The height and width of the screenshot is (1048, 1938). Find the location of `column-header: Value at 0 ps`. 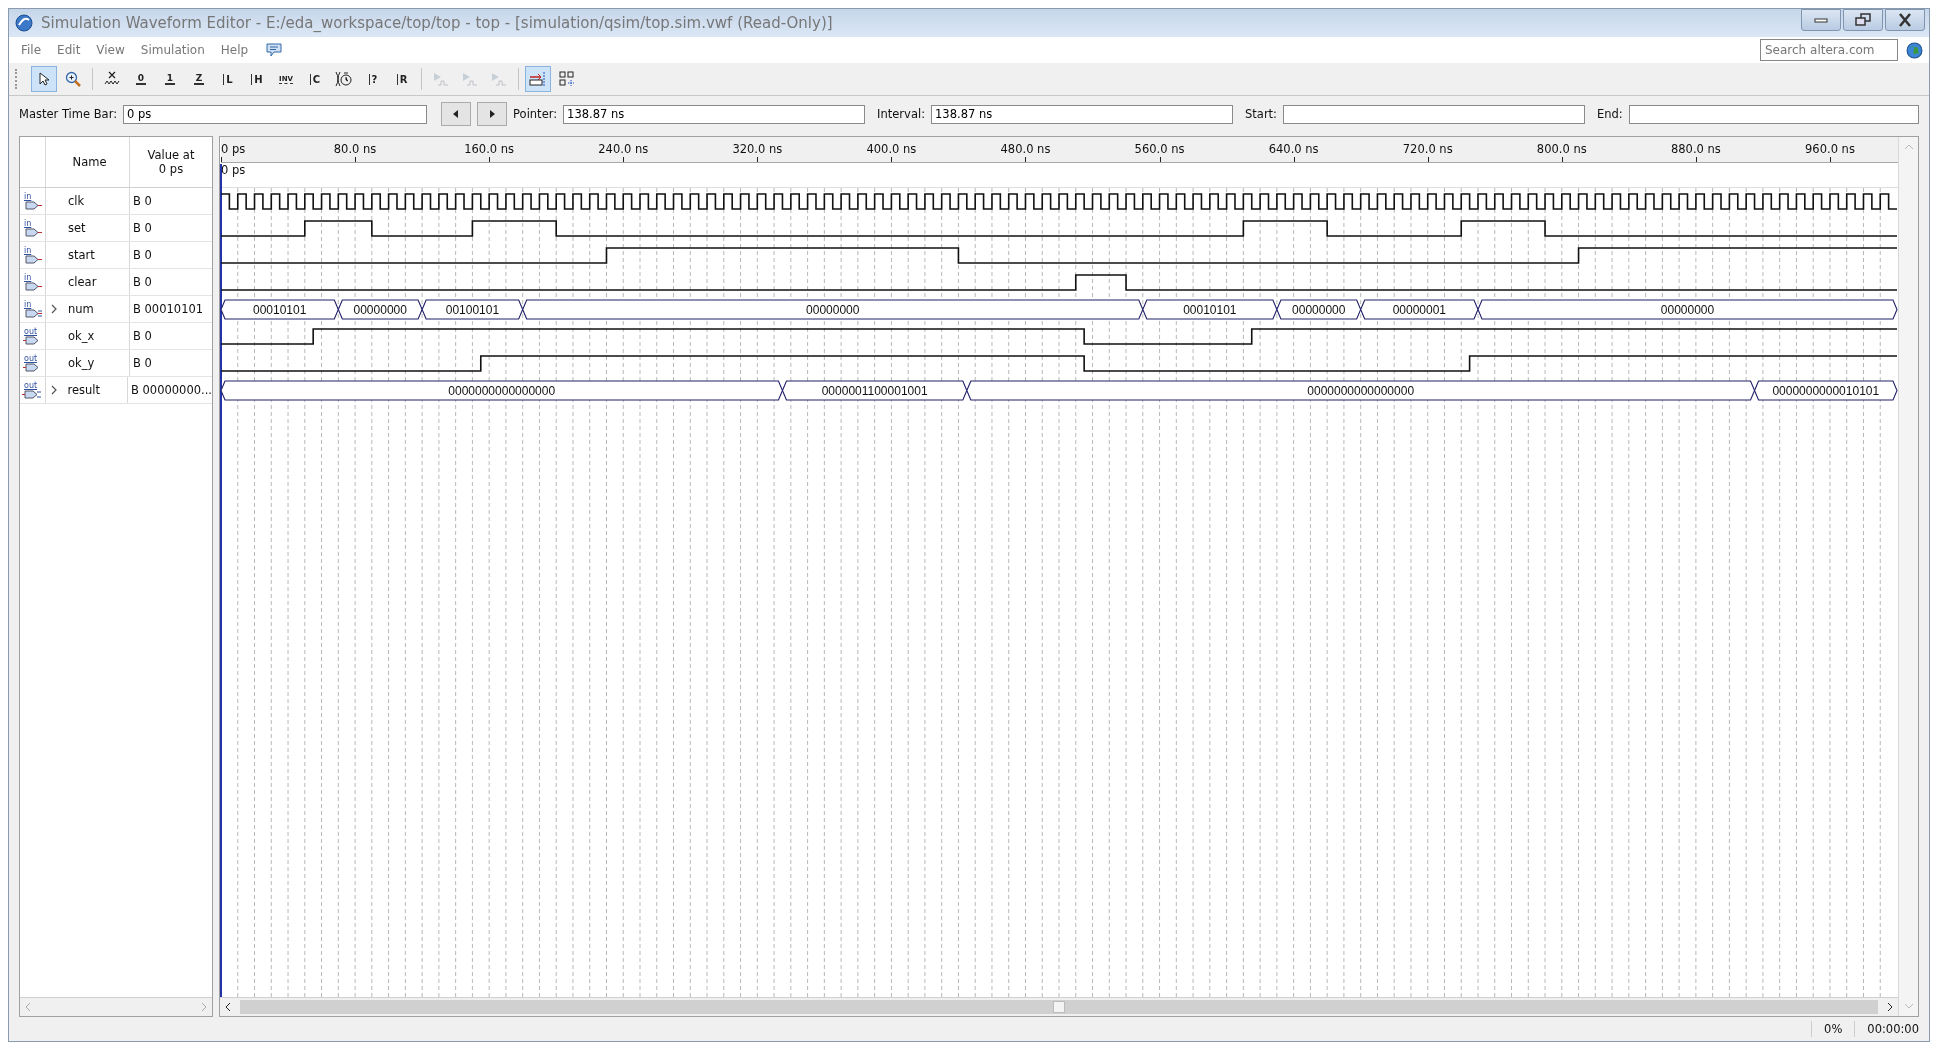

column-header: Value at 0 ps is located at coordinates (171, 162).